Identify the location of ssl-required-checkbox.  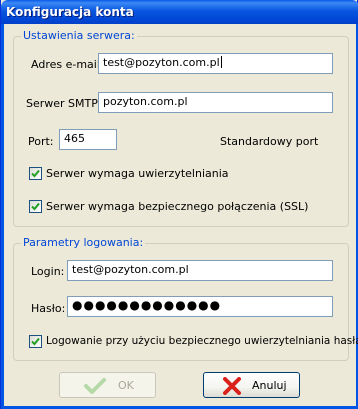
(35, 206).